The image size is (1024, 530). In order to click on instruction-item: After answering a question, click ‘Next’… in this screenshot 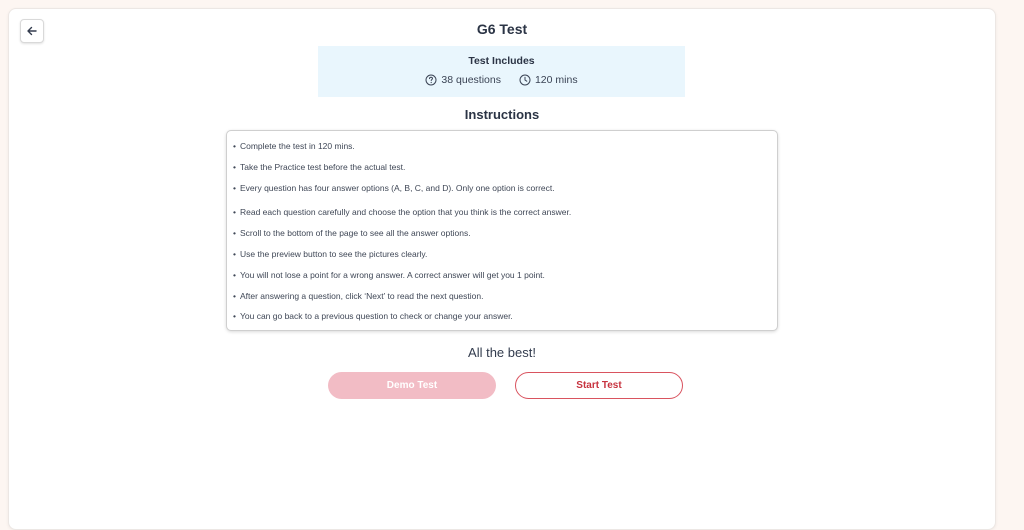, I will do `click(358, 296)`.